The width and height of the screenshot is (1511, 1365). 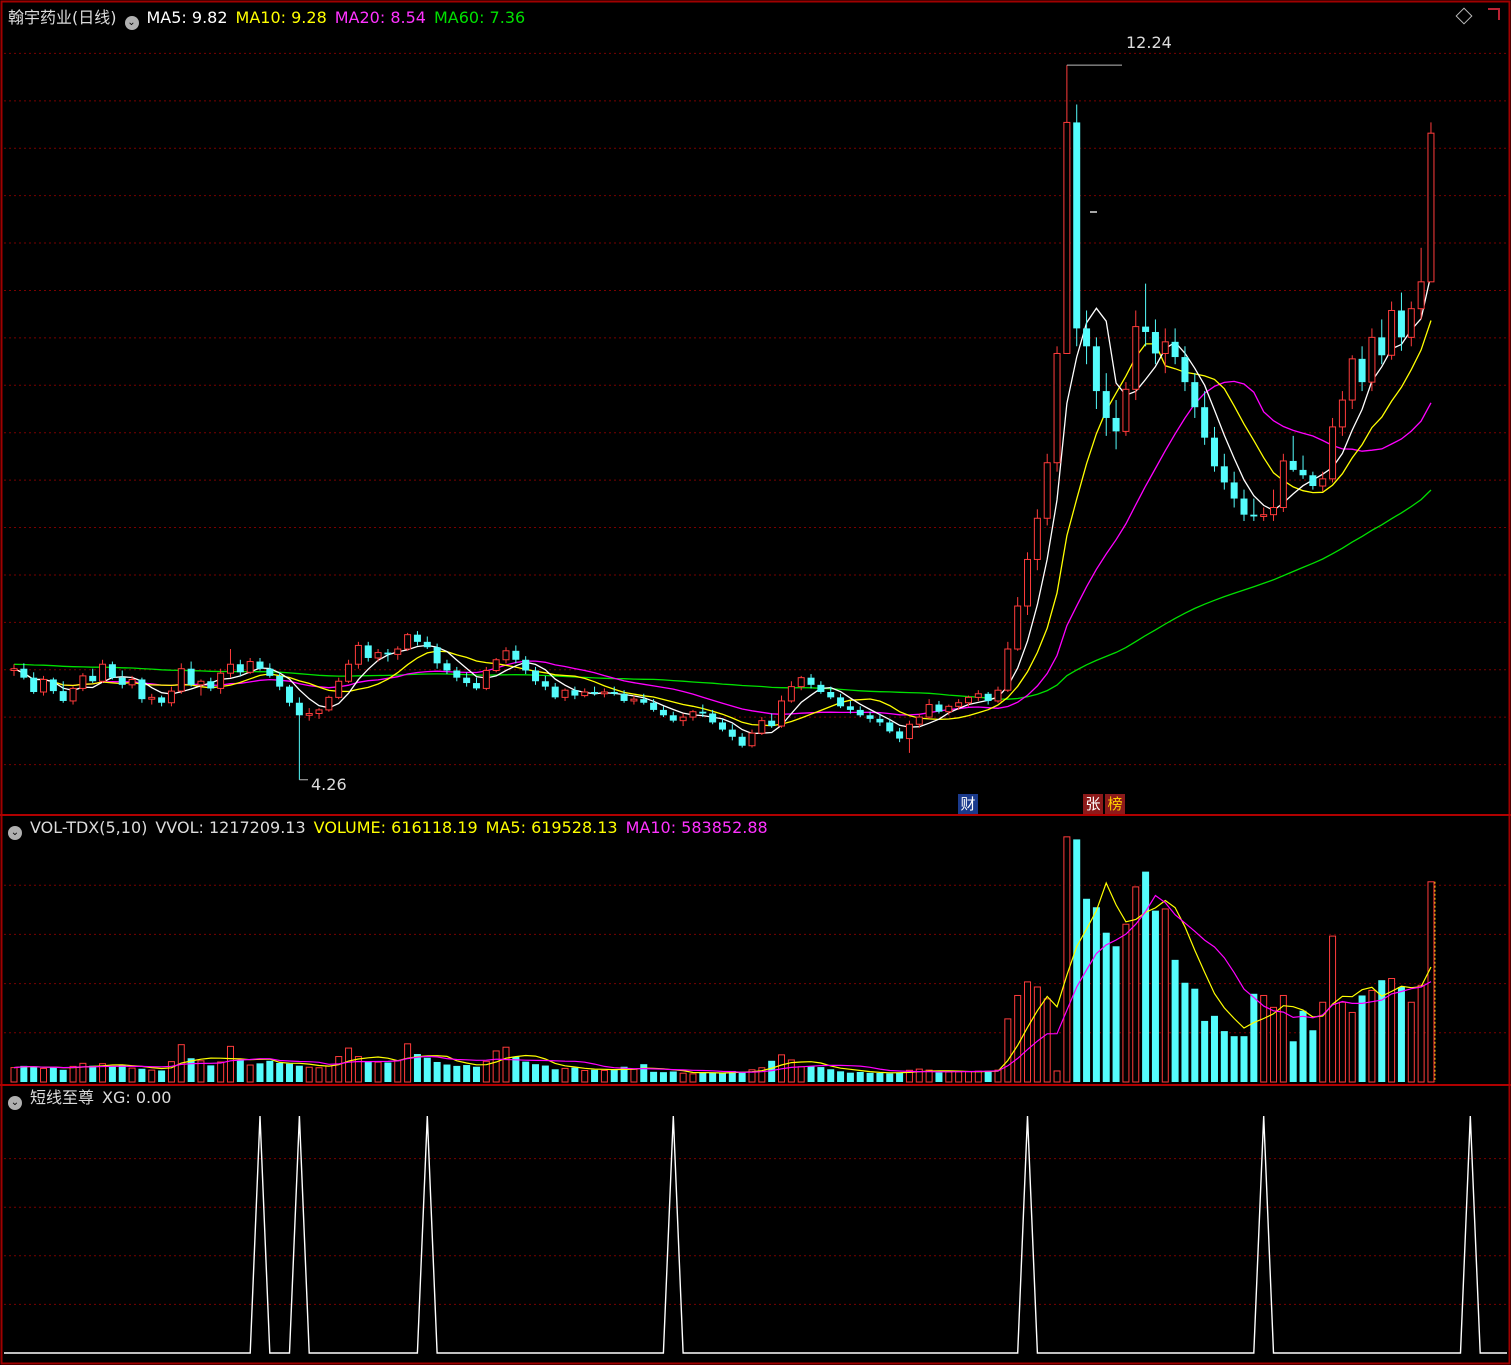 I want to click on corner-arrow-icon, so click(x=1494, y=14).